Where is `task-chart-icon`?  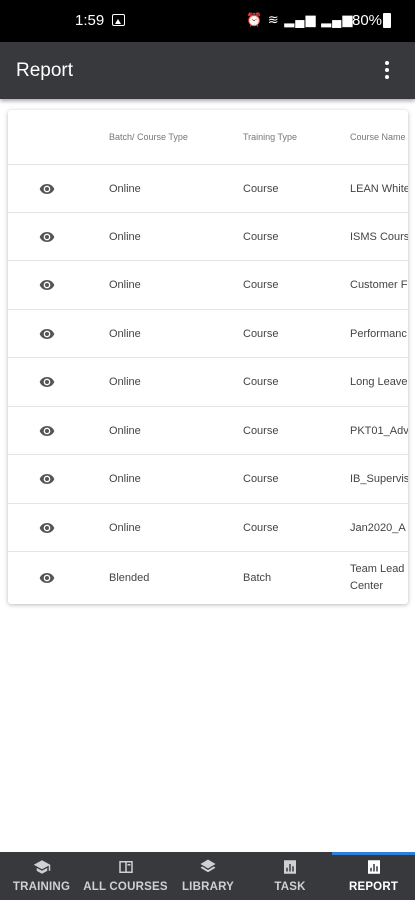
task-chart-icon is located at coordinates (290, 867).